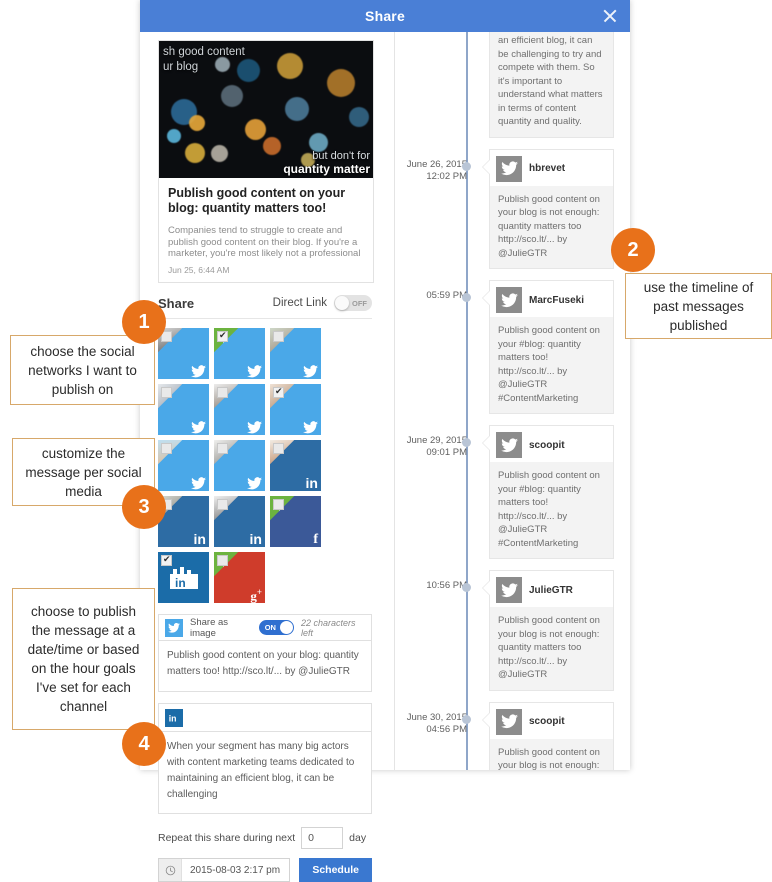  I want to click on linkedin-icon: in, so click(174, 717).